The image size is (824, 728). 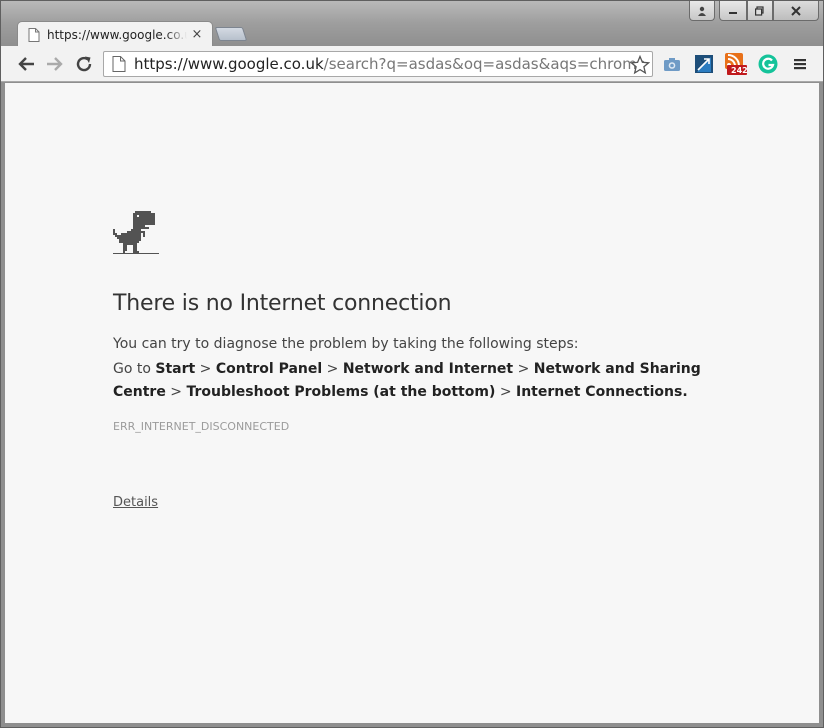 What do you see at coordinates (640, 65) in the screenshot?
I see `bookmark-star-icon` at bounding box center [640, 65].